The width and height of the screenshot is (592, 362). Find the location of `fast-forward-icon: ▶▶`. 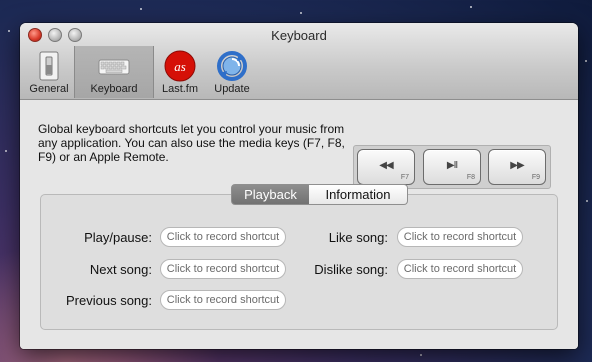

fast-forward-icon: ▶▶ is located at coordinates (517, 165).